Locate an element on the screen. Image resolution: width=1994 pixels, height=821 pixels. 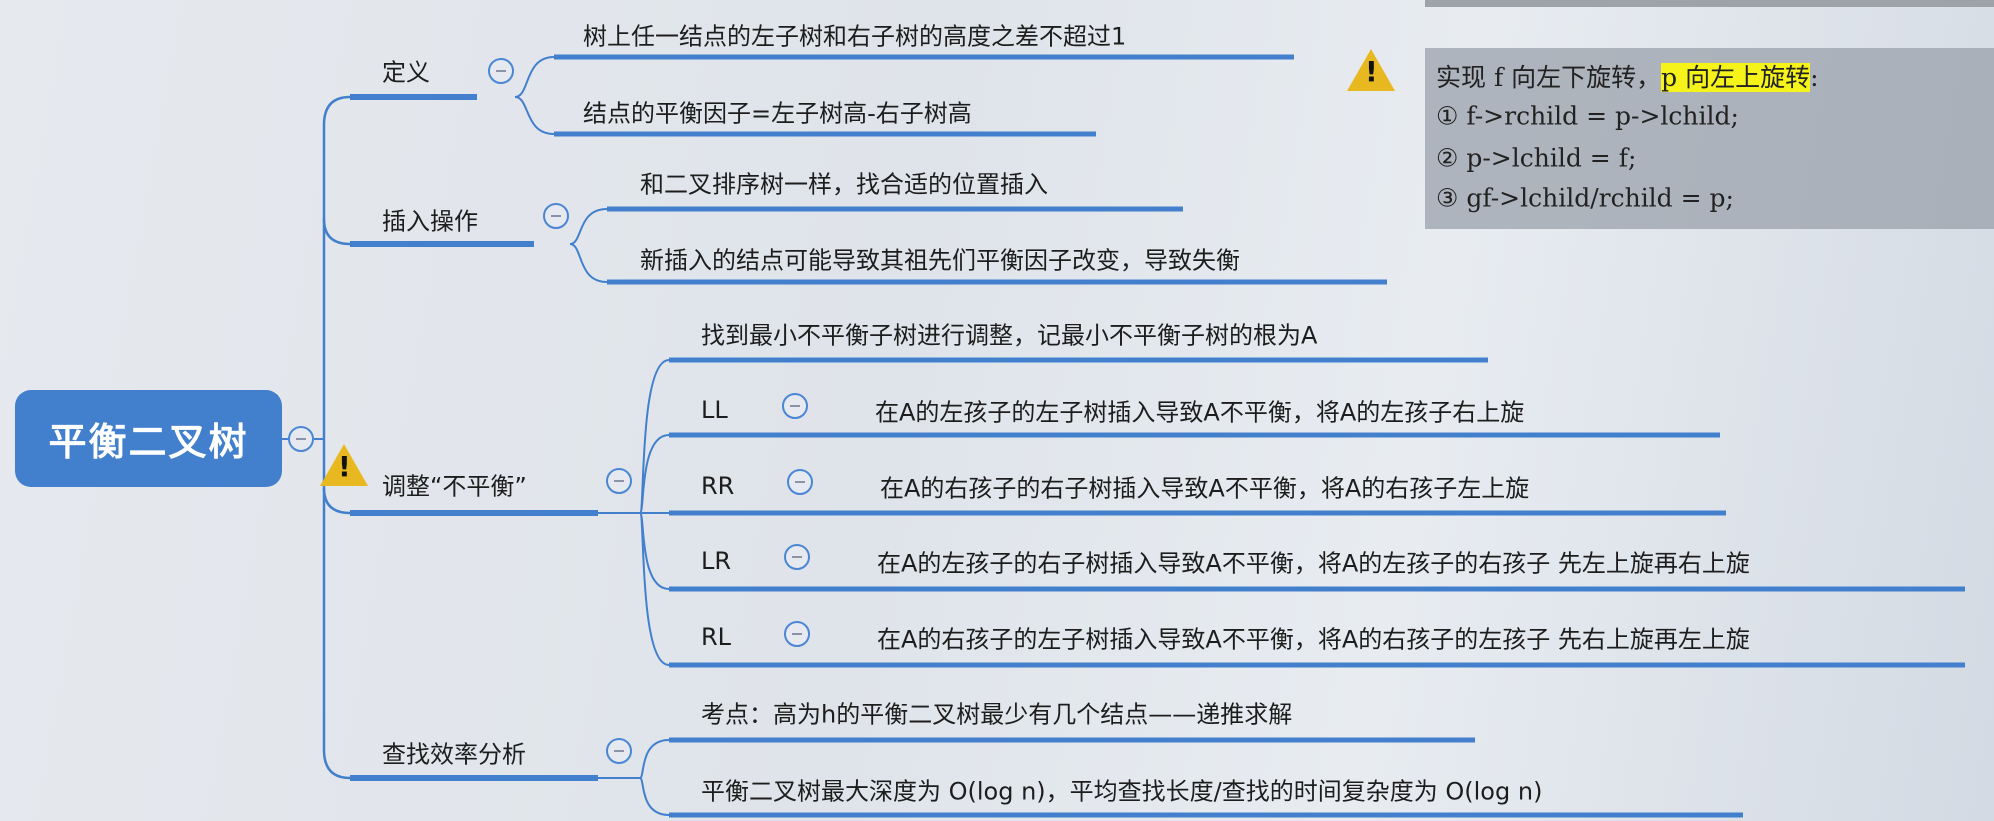
top-bar is located at coordinates (1709, 3).